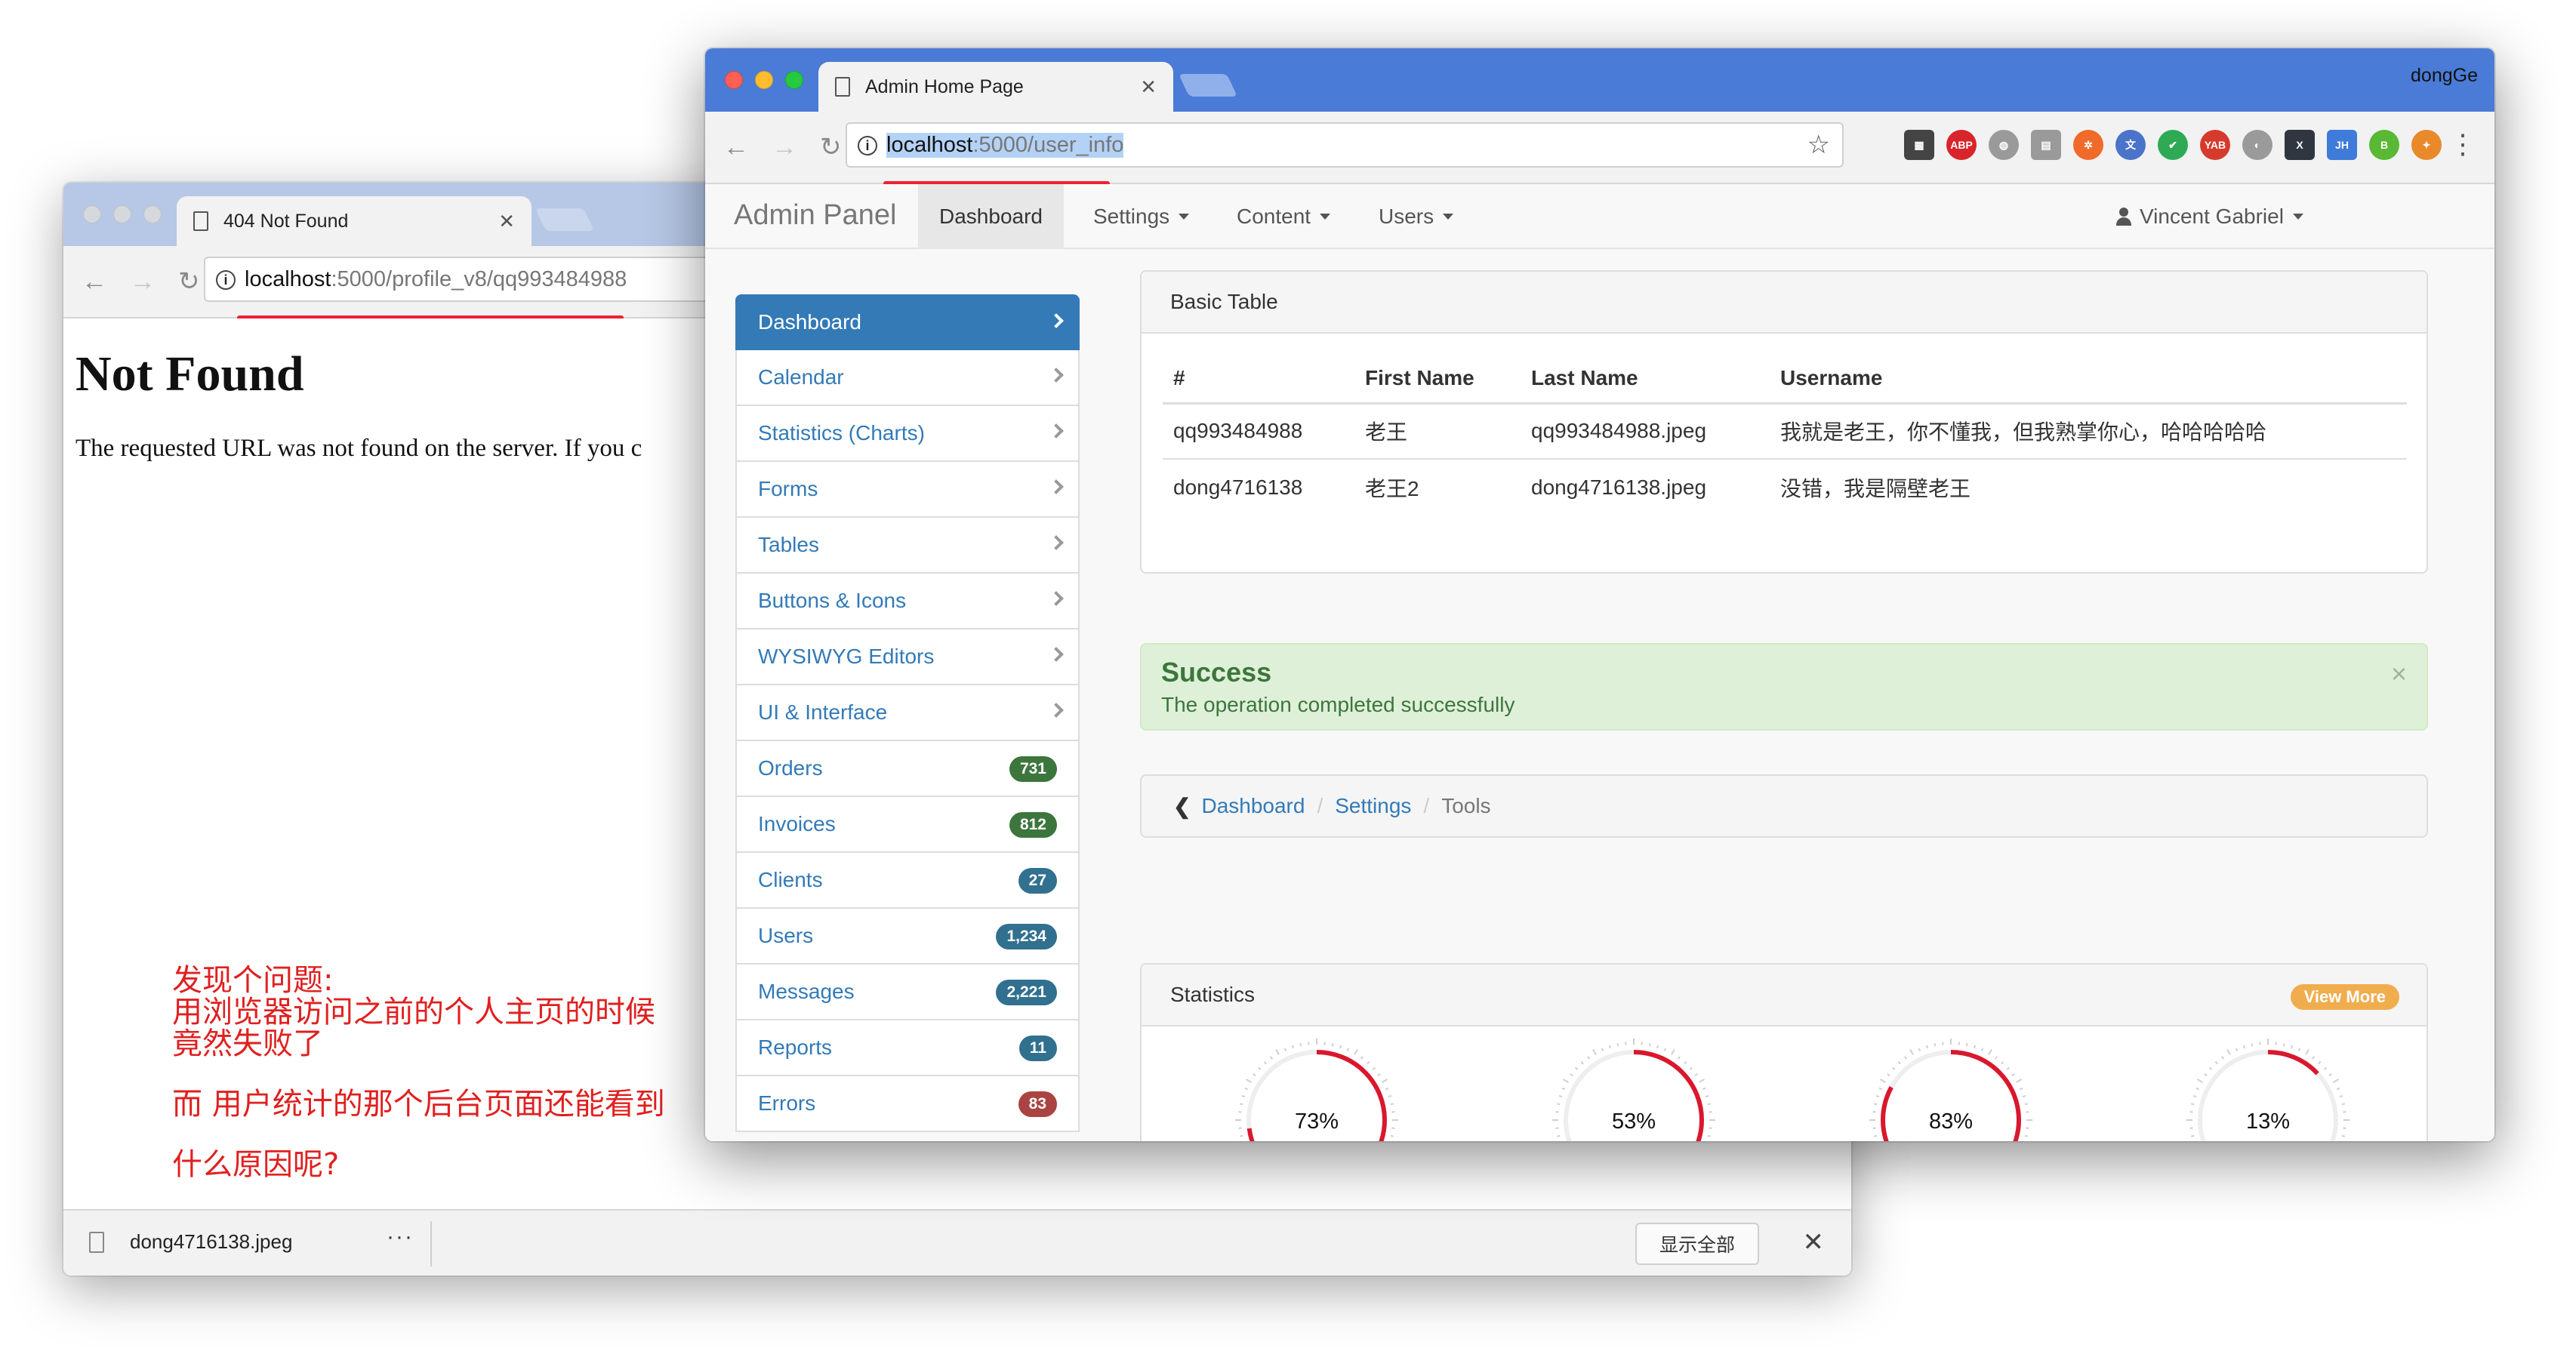  What do you see at coordinates (907, 546) in the screenshot?
I see `sidebar-item-tables: Tables` at bounding box center [907, 546].